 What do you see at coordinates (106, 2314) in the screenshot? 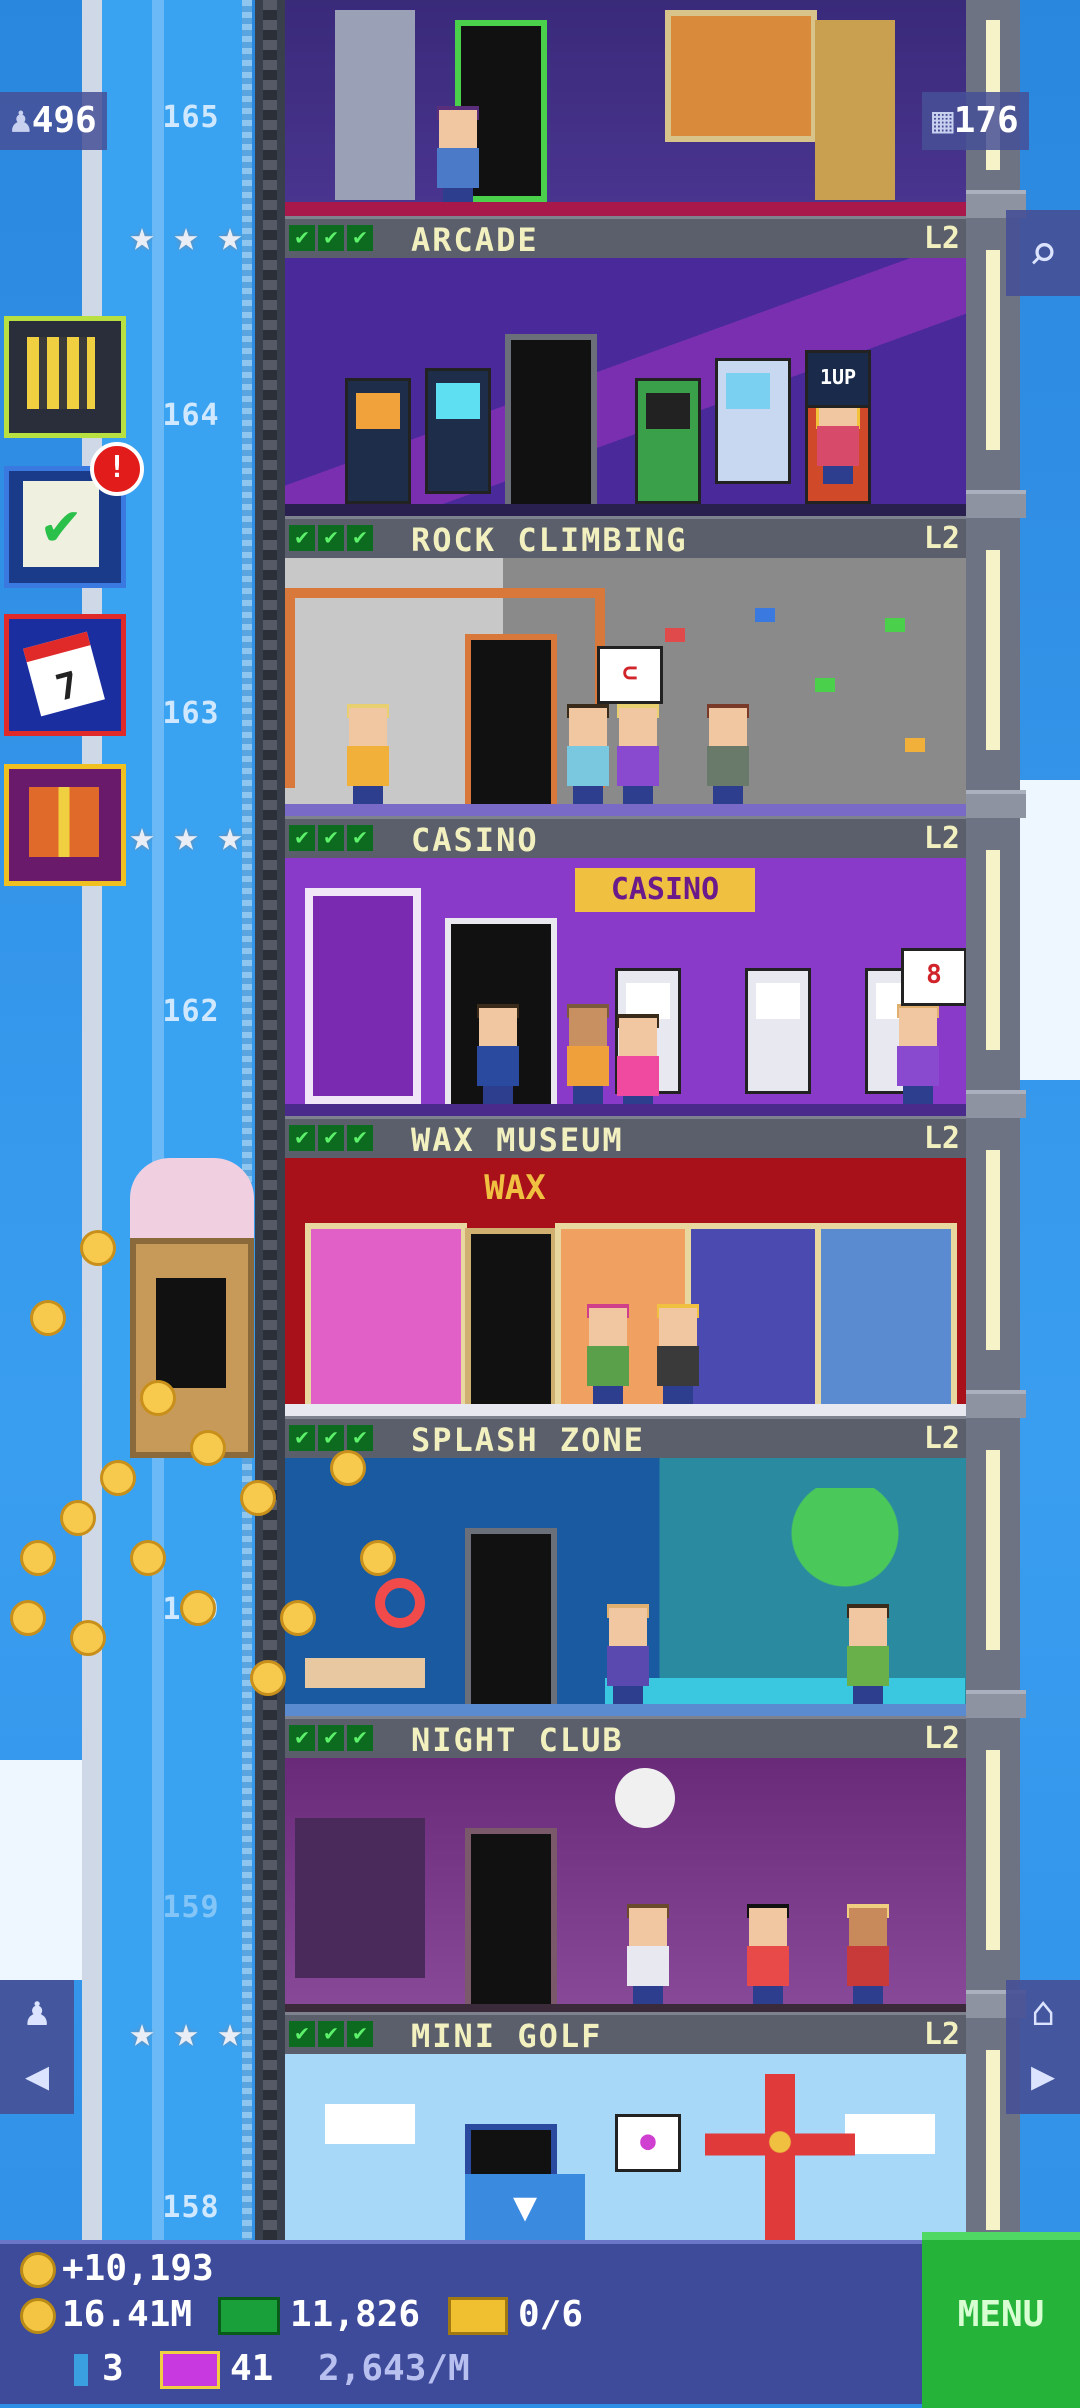
I see `coins-display: 16.41M` at bounding box center [106, 2314].